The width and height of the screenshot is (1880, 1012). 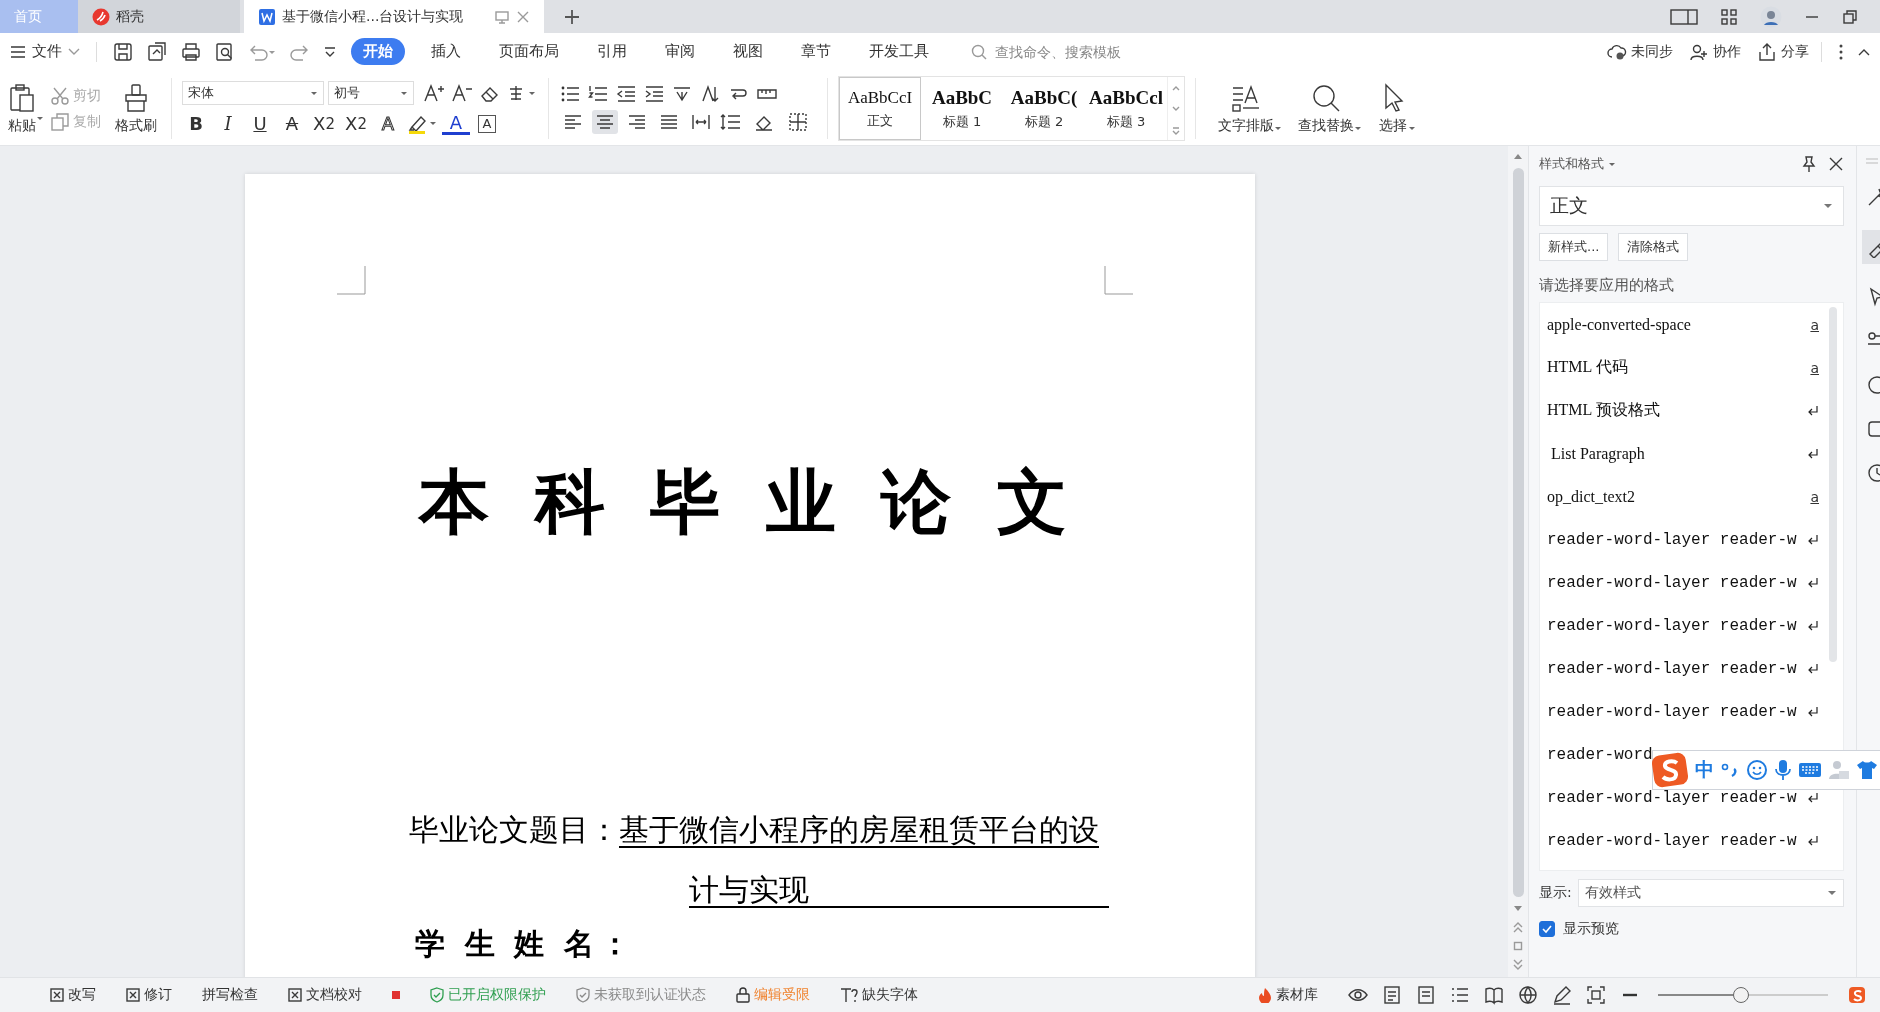 I want to click on style-item: HTML 预设格式, so click(x=1603, y=410).